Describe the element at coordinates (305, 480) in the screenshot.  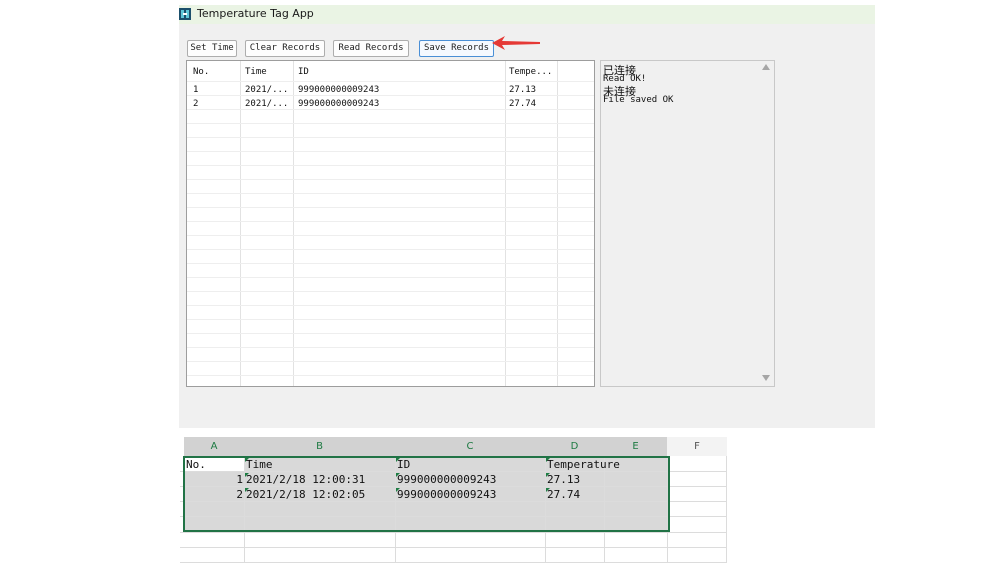
I see `sheet-cell-b2: 2021/2/18 12:00:31` at that location.